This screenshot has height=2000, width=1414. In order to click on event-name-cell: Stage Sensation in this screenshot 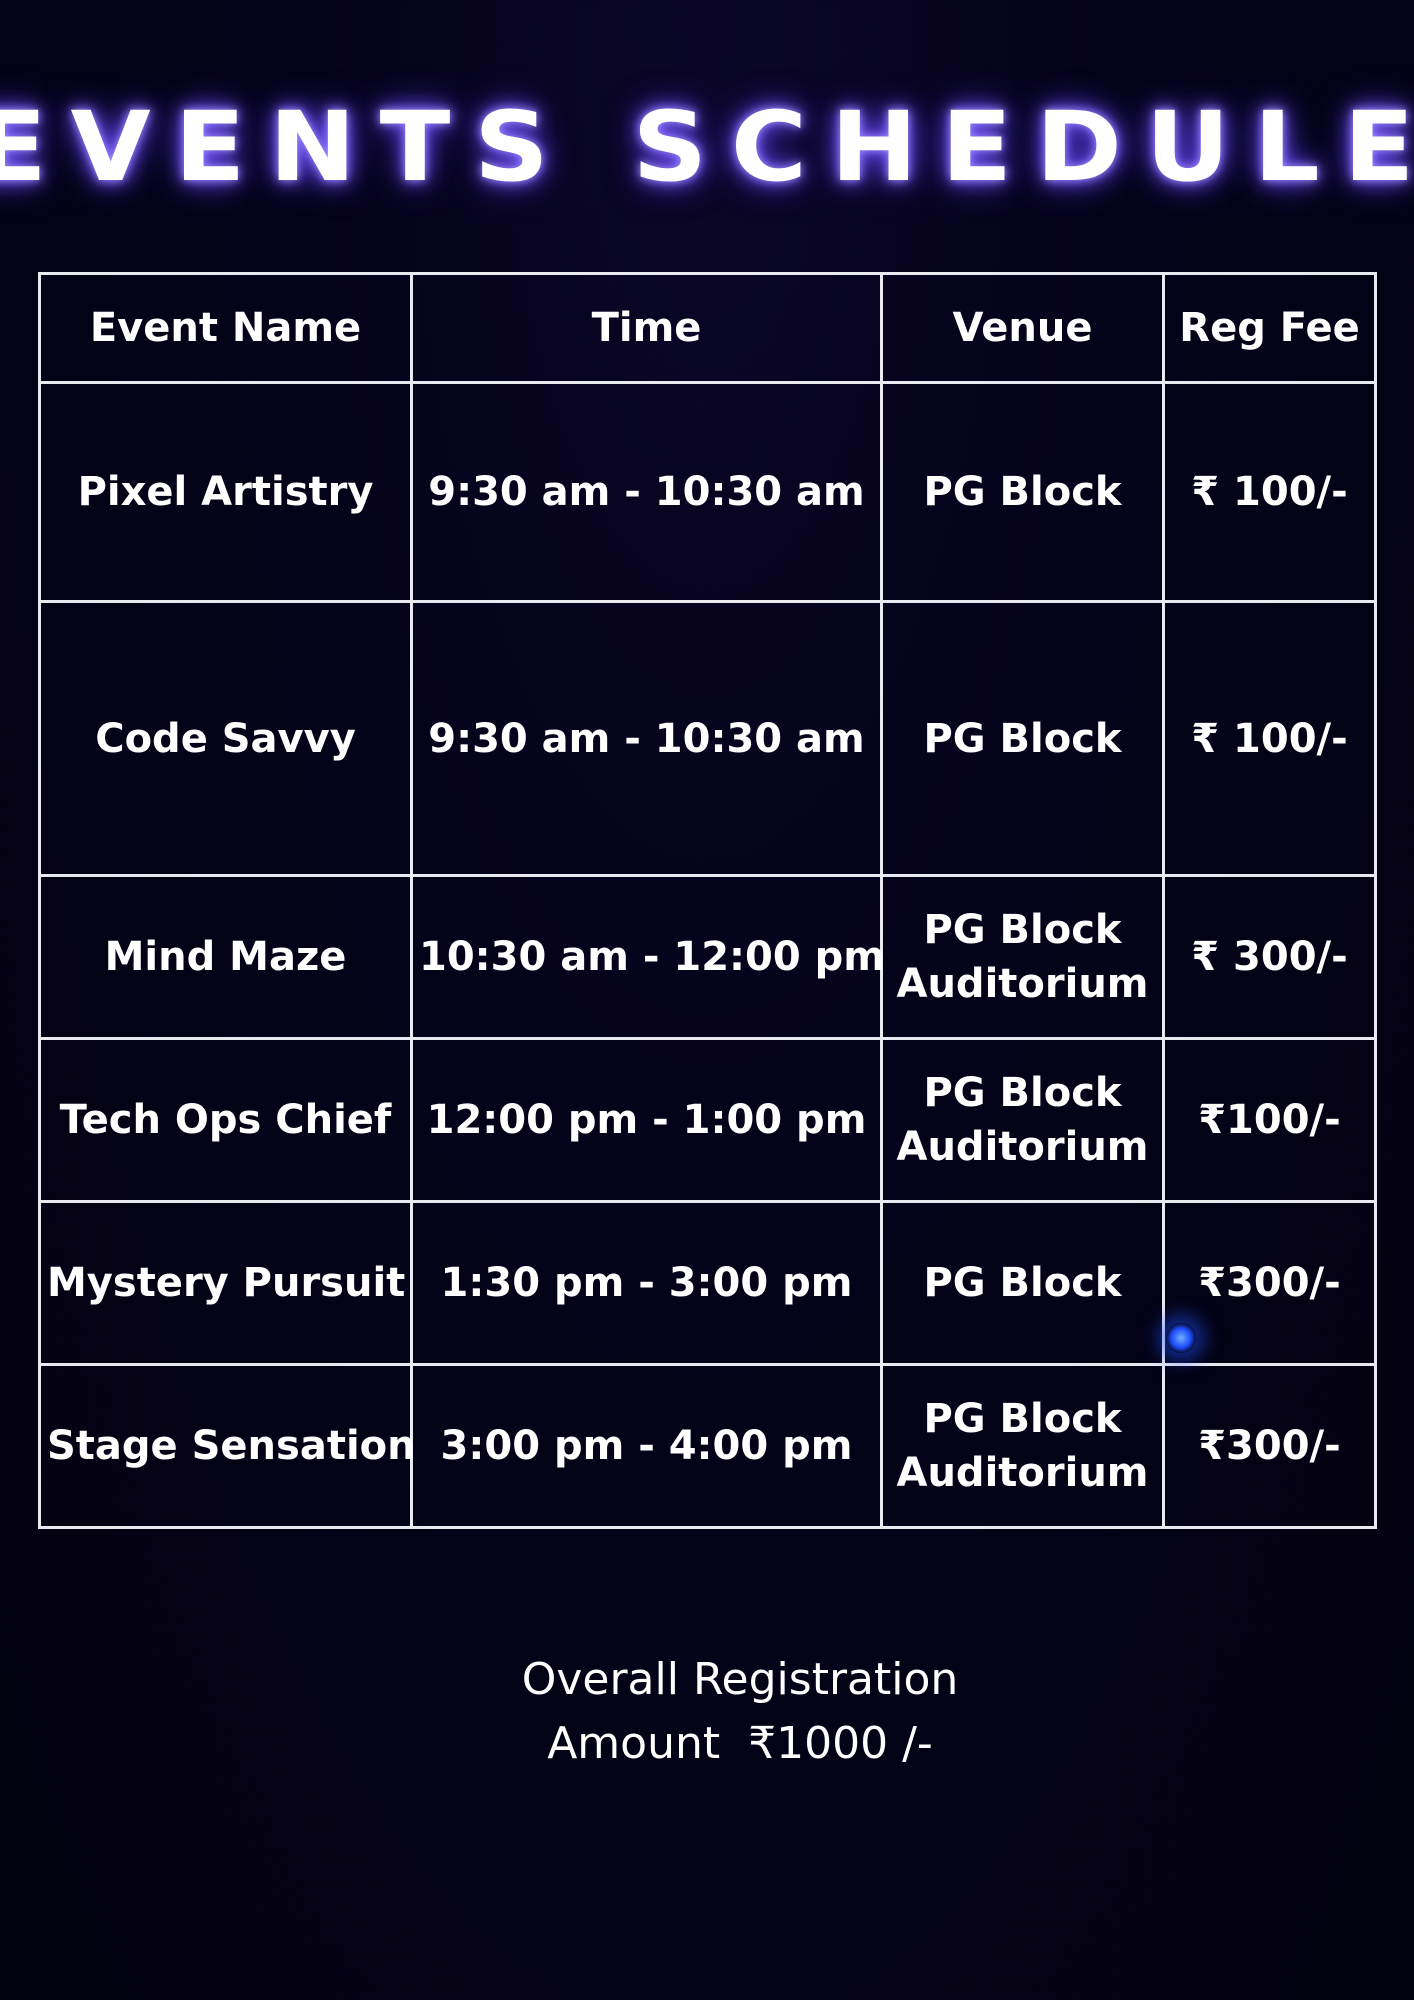, I will do `click(227, 1446)`.